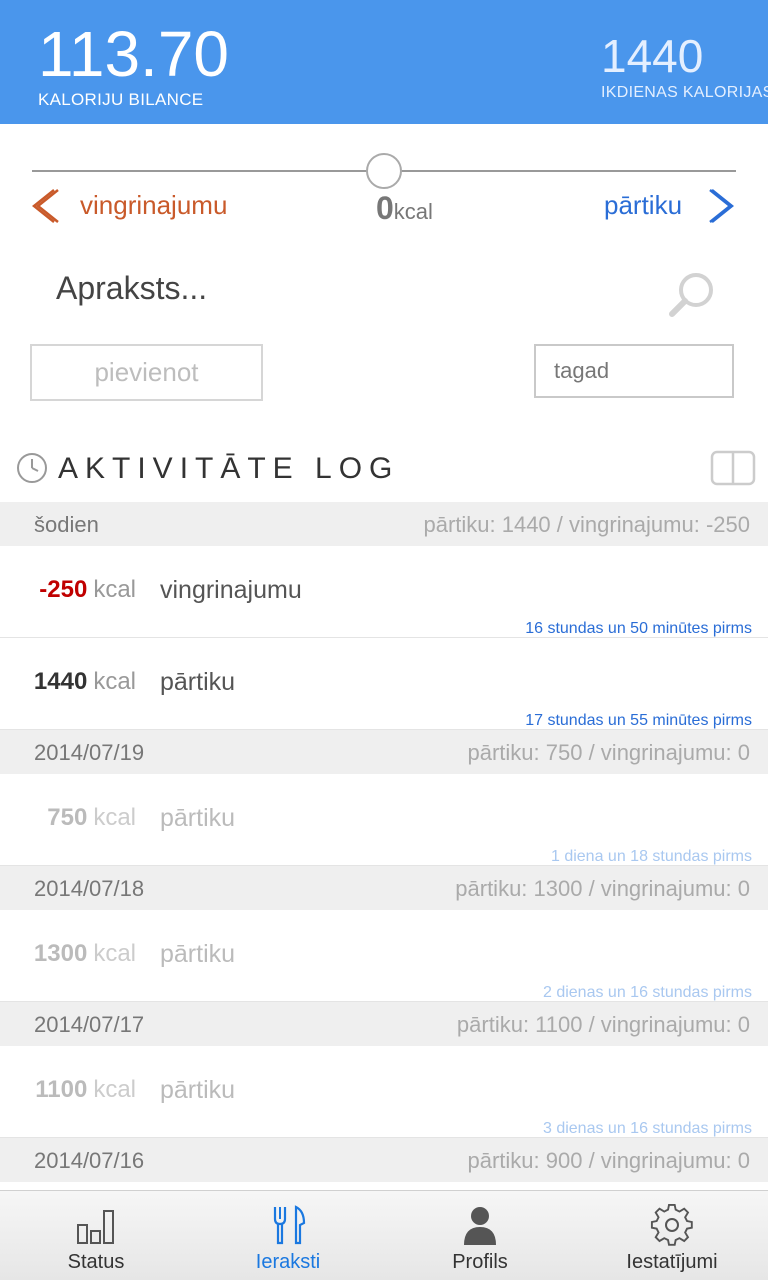  Describe the element at coordinates (89, 752) in the screenshot. I see `day-date: 2014/07/19` at that location.